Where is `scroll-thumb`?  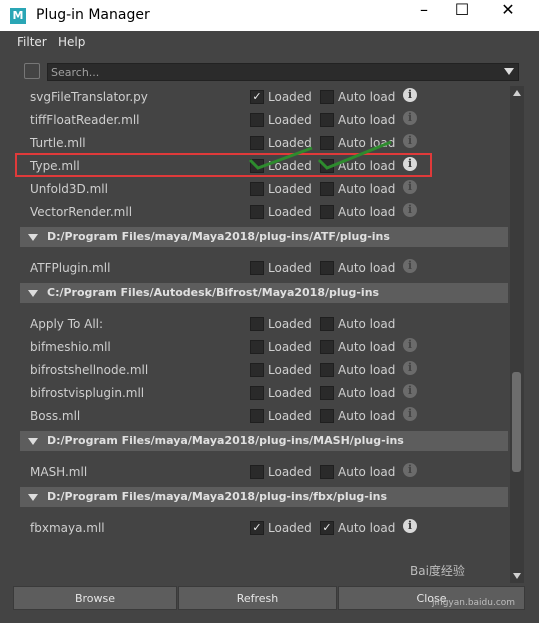 scroll-thumb is located at coordinates (516, 422).